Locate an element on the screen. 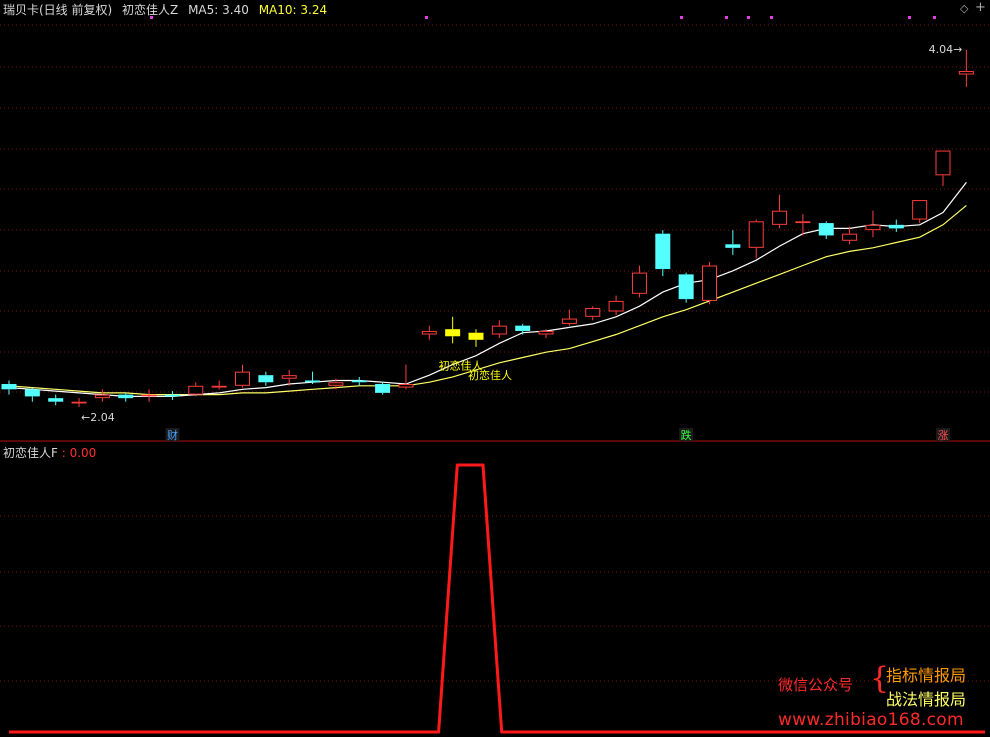 This screenshot has height=737, width=990. price-annotation: ←2.04 is located at coordinates (98, 417).